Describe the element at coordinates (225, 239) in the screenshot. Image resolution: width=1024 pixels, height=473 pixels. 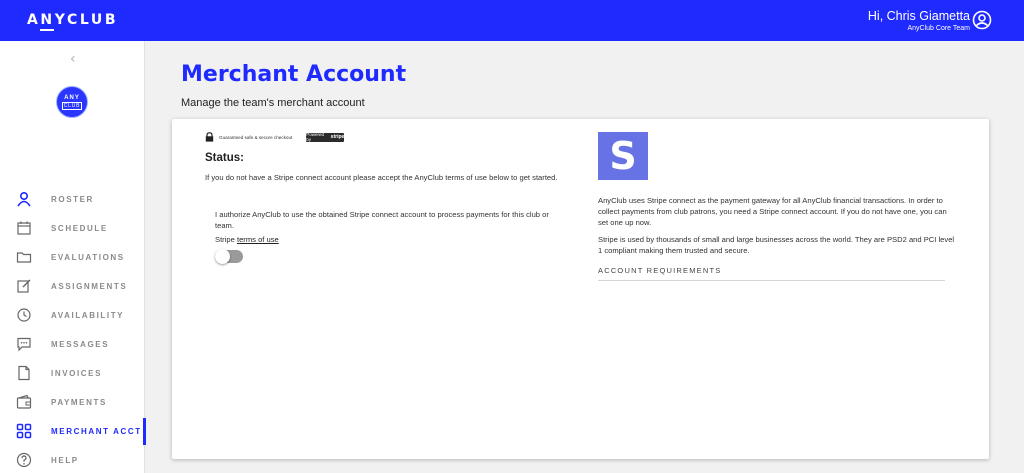
I see `terms-prefix: Stripe` at that location.